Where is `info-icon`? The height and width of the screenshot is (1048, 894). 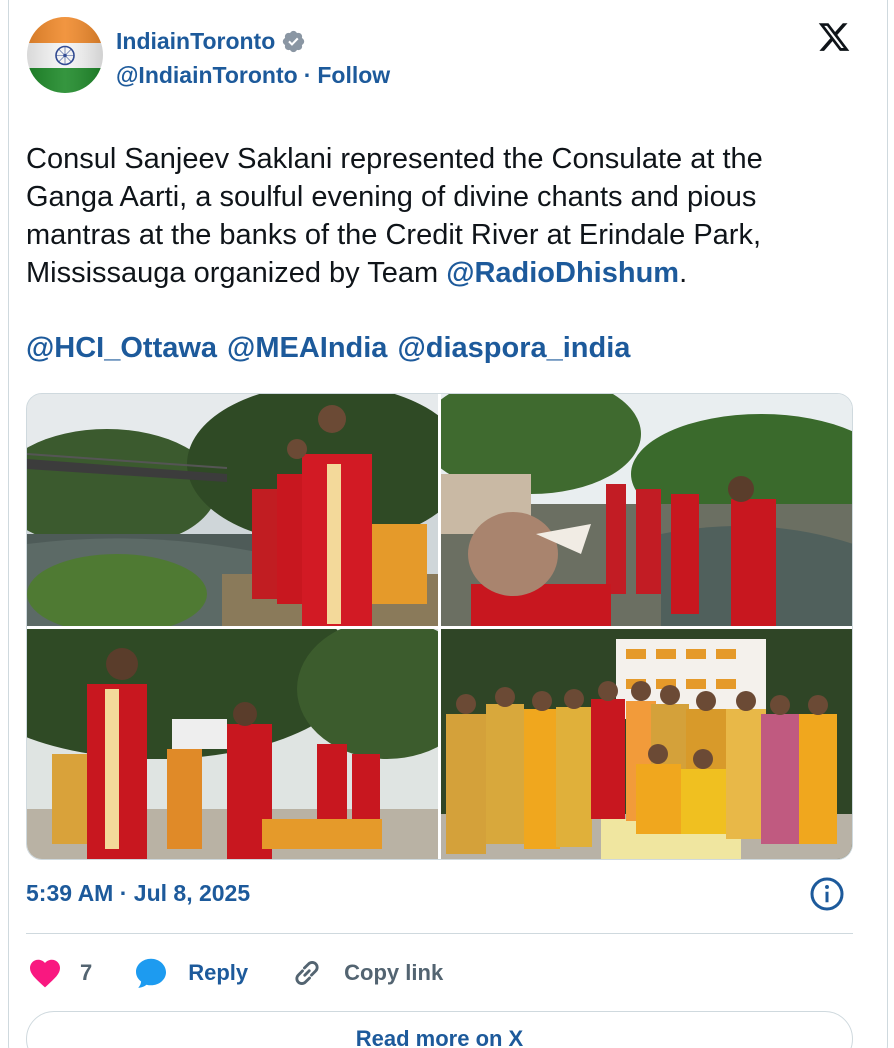 info-icon is located at coordinates (827, 894).